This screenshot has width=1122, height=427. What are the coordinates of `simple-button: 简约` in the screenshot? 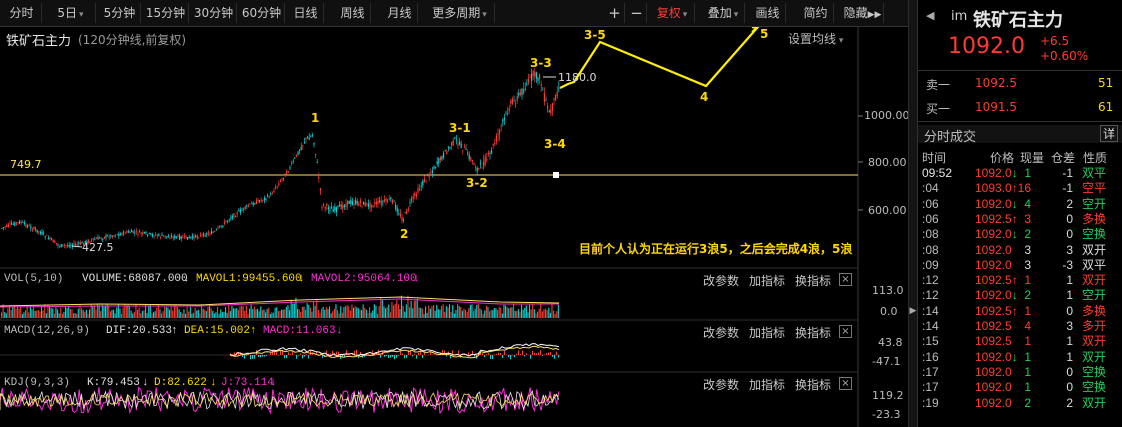 It's located at (816, 13).